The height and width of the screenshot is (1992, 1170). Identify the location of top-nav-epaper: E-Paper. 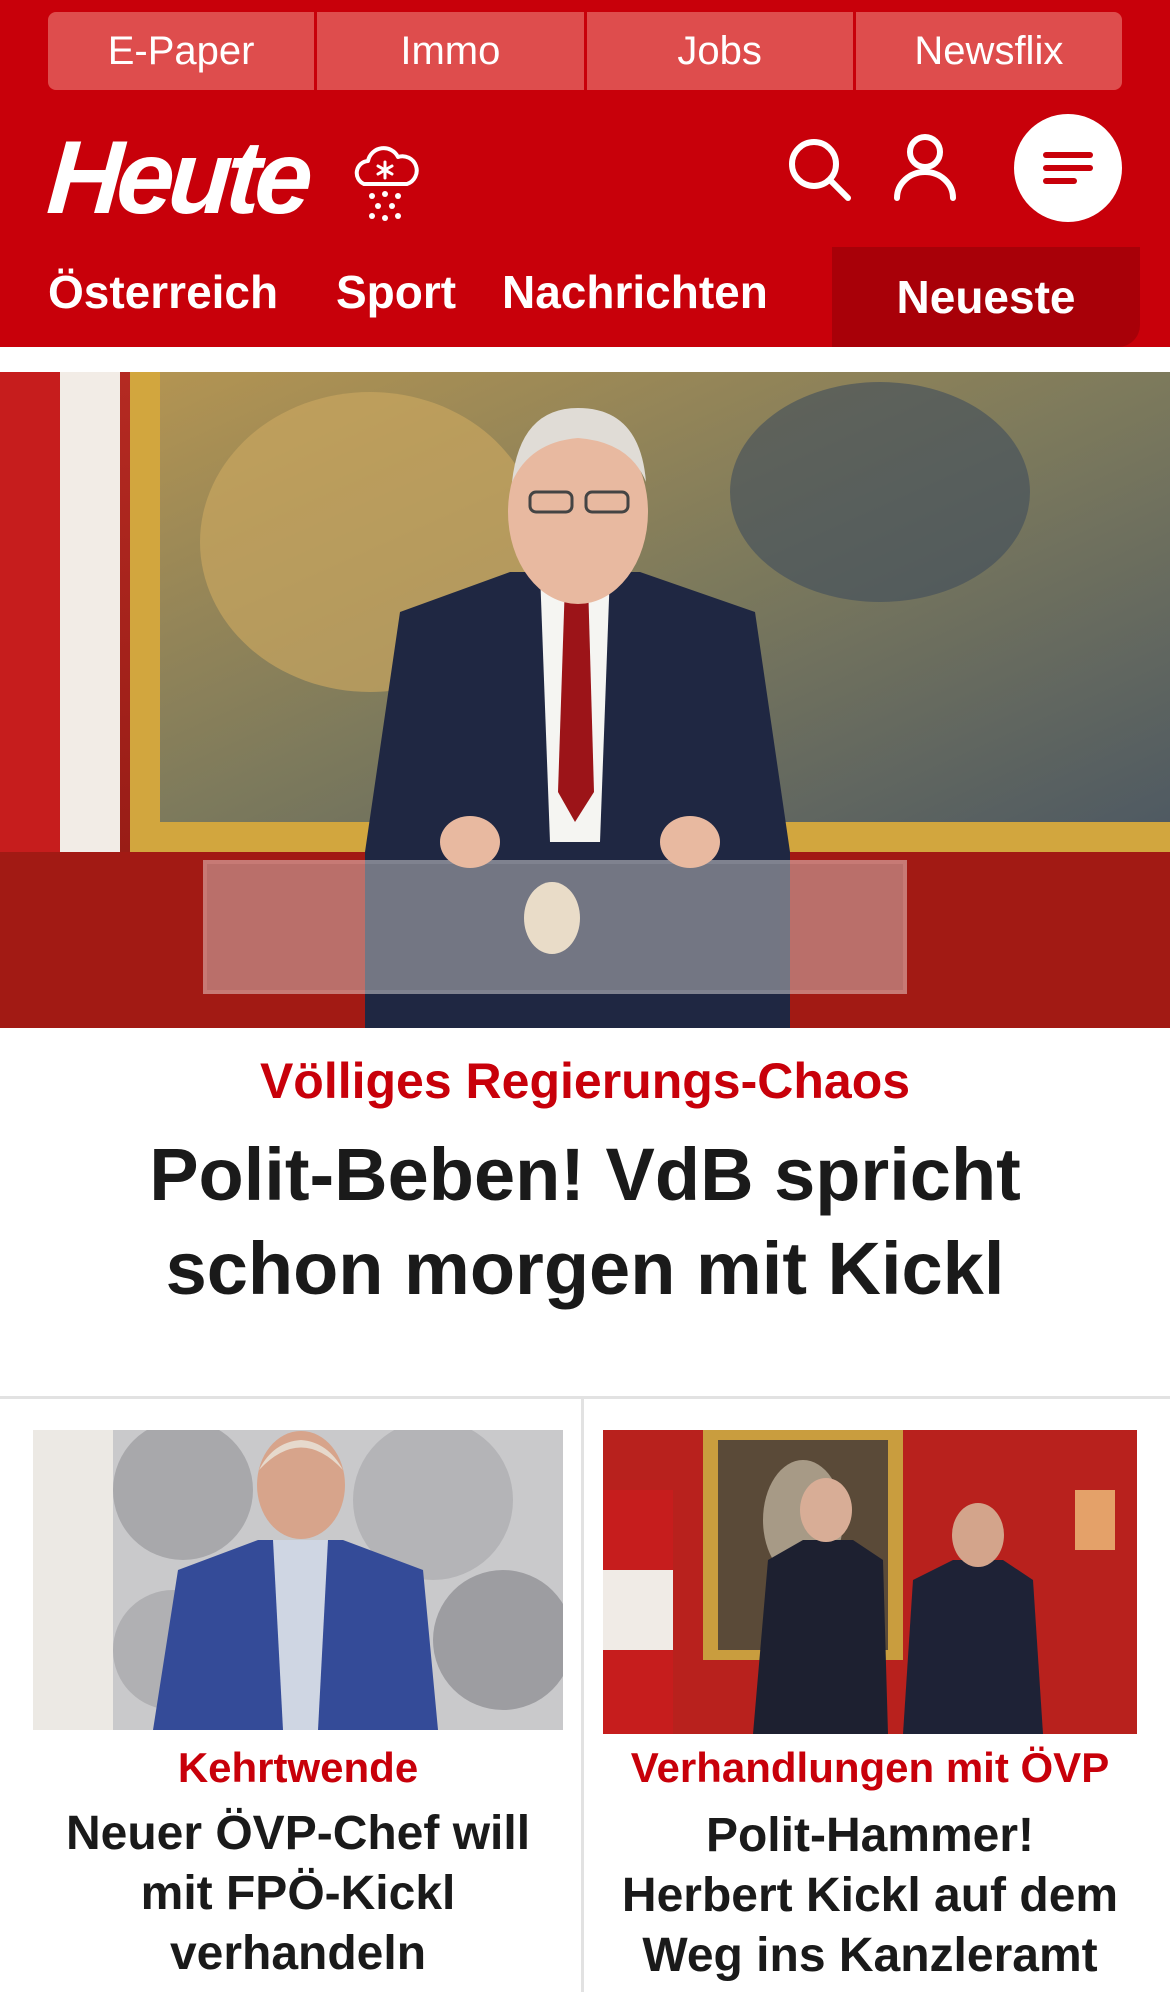
(183, 51).